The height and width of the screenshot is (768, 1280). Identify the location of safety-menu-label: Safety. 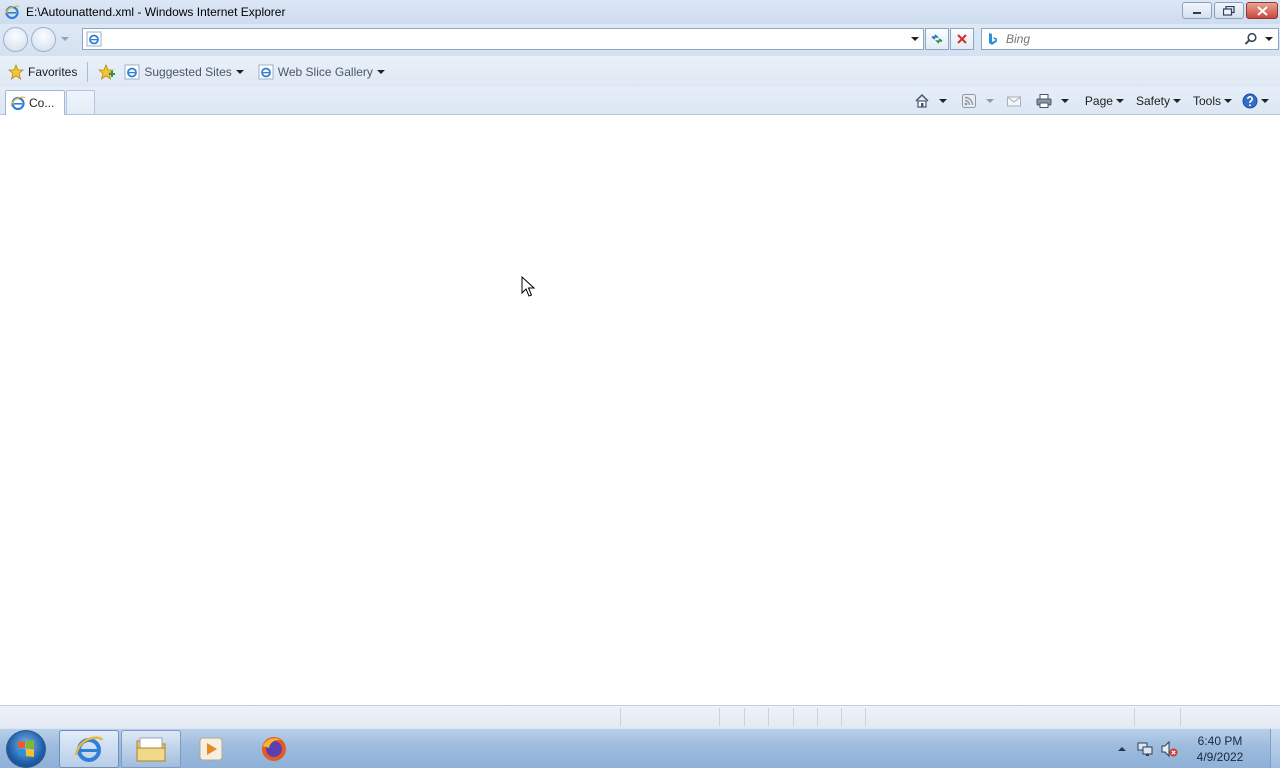
(1152, 101).